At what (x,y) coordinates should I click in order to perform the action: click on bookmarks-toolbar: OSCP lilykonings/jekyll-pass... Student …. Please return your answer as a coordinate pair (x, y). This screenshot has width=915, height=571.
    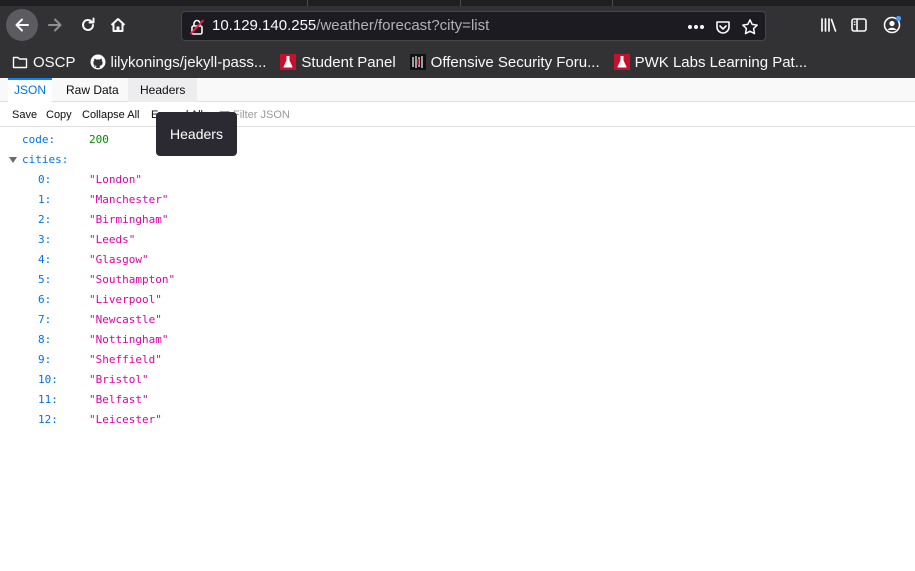
    Looking at the image, I should click on (457, 62).